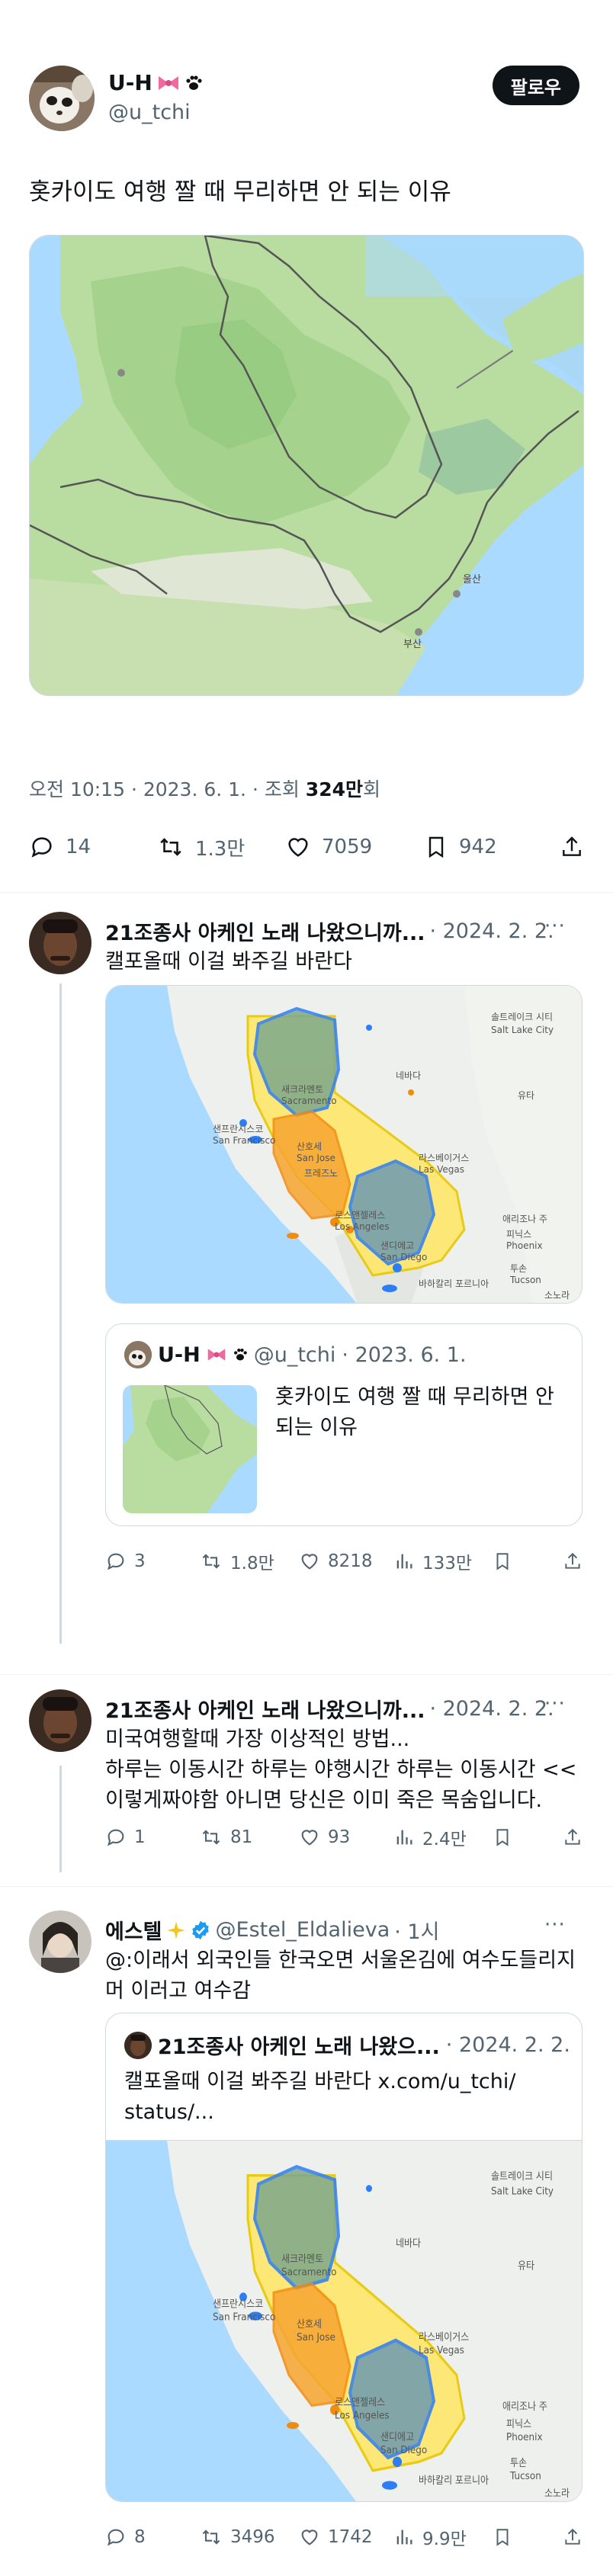 This screenshot has height=2576, width=613. I want to click on like-button: 93, so click(346, 1837).